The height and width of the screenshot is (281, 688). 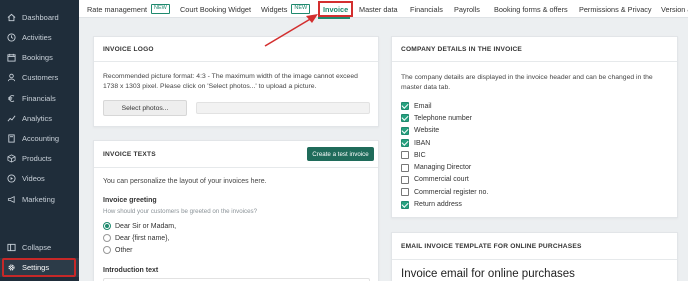 I want to click on checkbox-label: Commercial court, so click(x=441, y=180).